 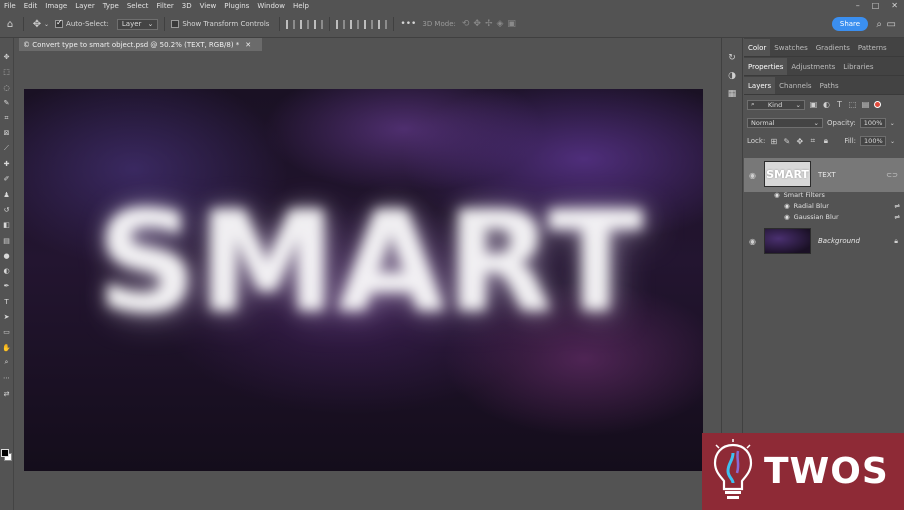 What do you see at coordinates (826, 104) in the screenshot?
I see `adjustment-filter-icon: ◐` at bounding box center [826, 104].